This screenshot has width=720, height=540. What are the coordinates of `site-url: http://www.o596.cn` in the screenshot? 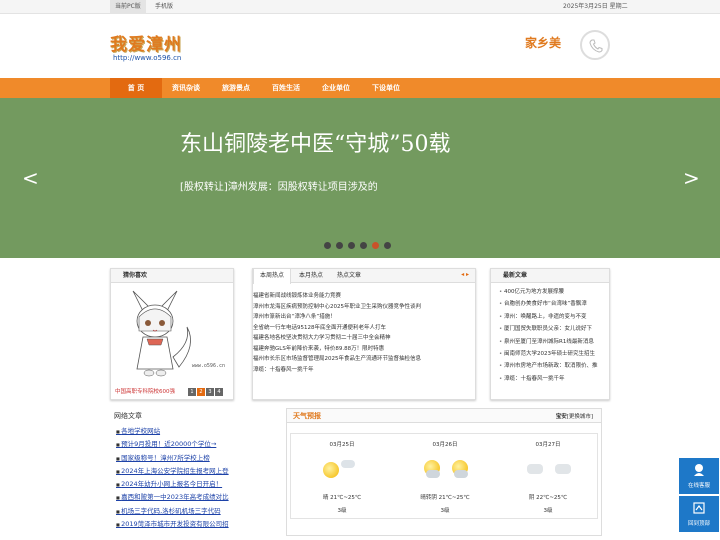 It's located at (147, 58).